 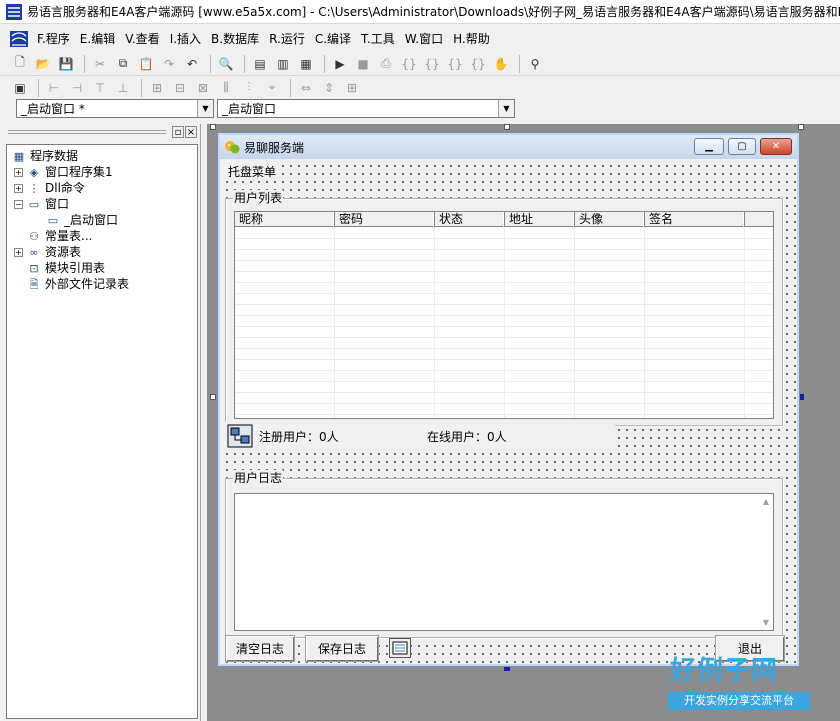 I want to click on exit-button: 退出, so click(x=750, y=648).